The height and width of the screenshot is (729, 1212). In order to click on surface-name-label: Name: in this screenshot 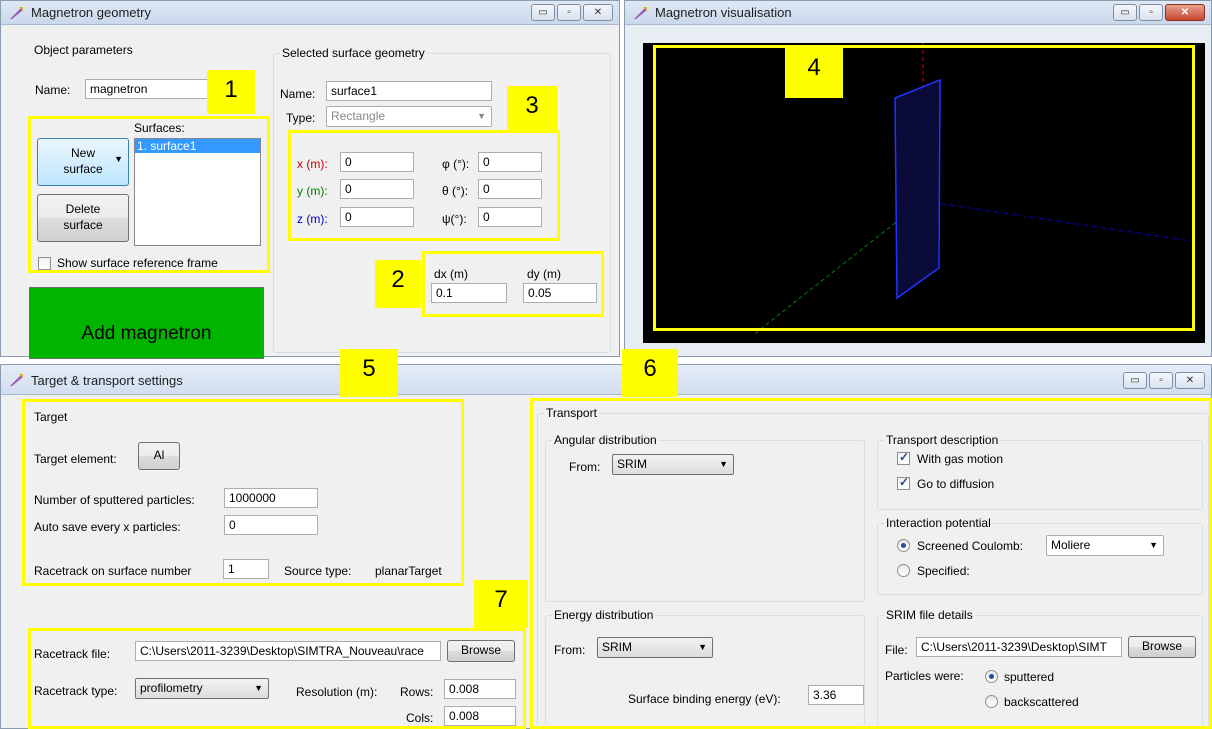, I will do `click(298, 94)`.